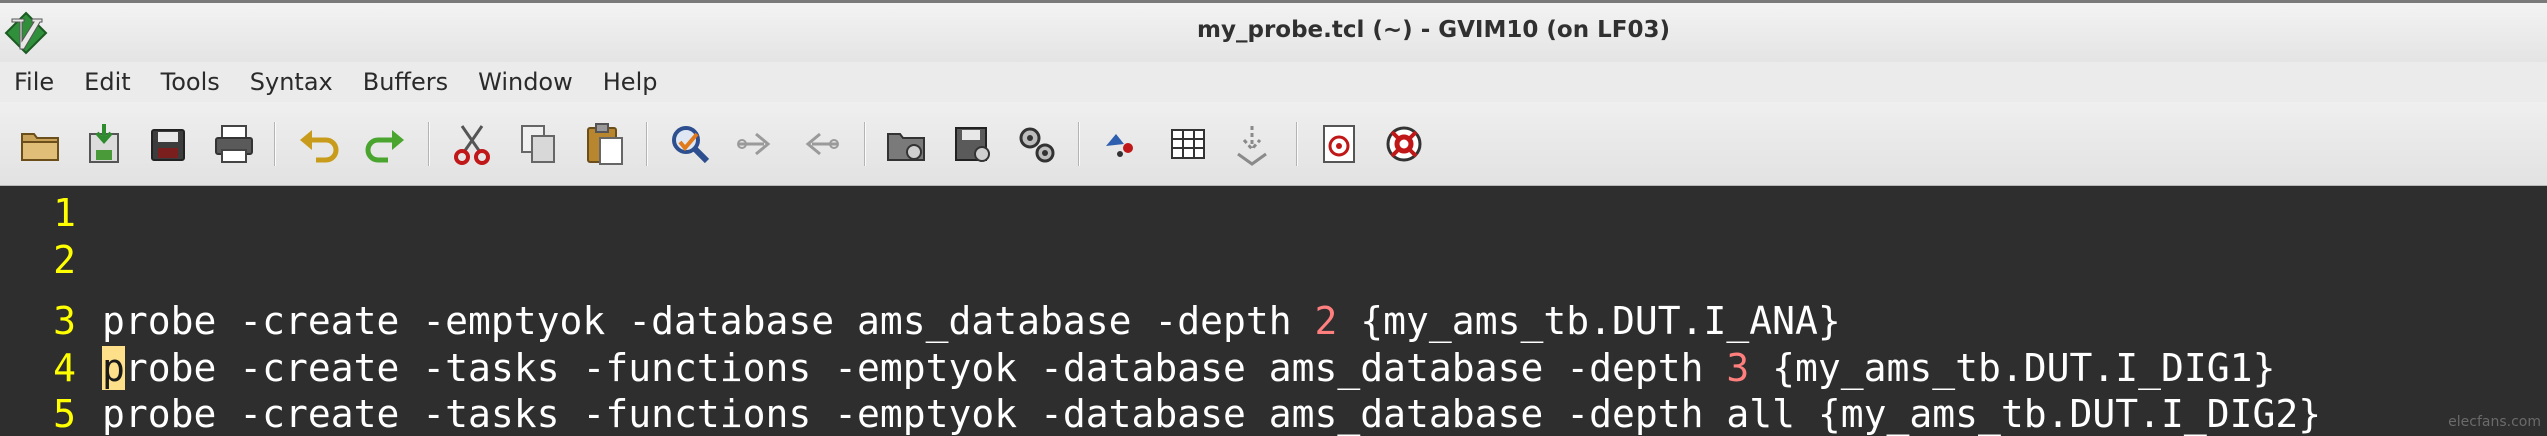 This screenshot has height=436, width=2547. Describe the element at coordinates (906, 144) in the screenshot. I see `load-session-icon` at that location.